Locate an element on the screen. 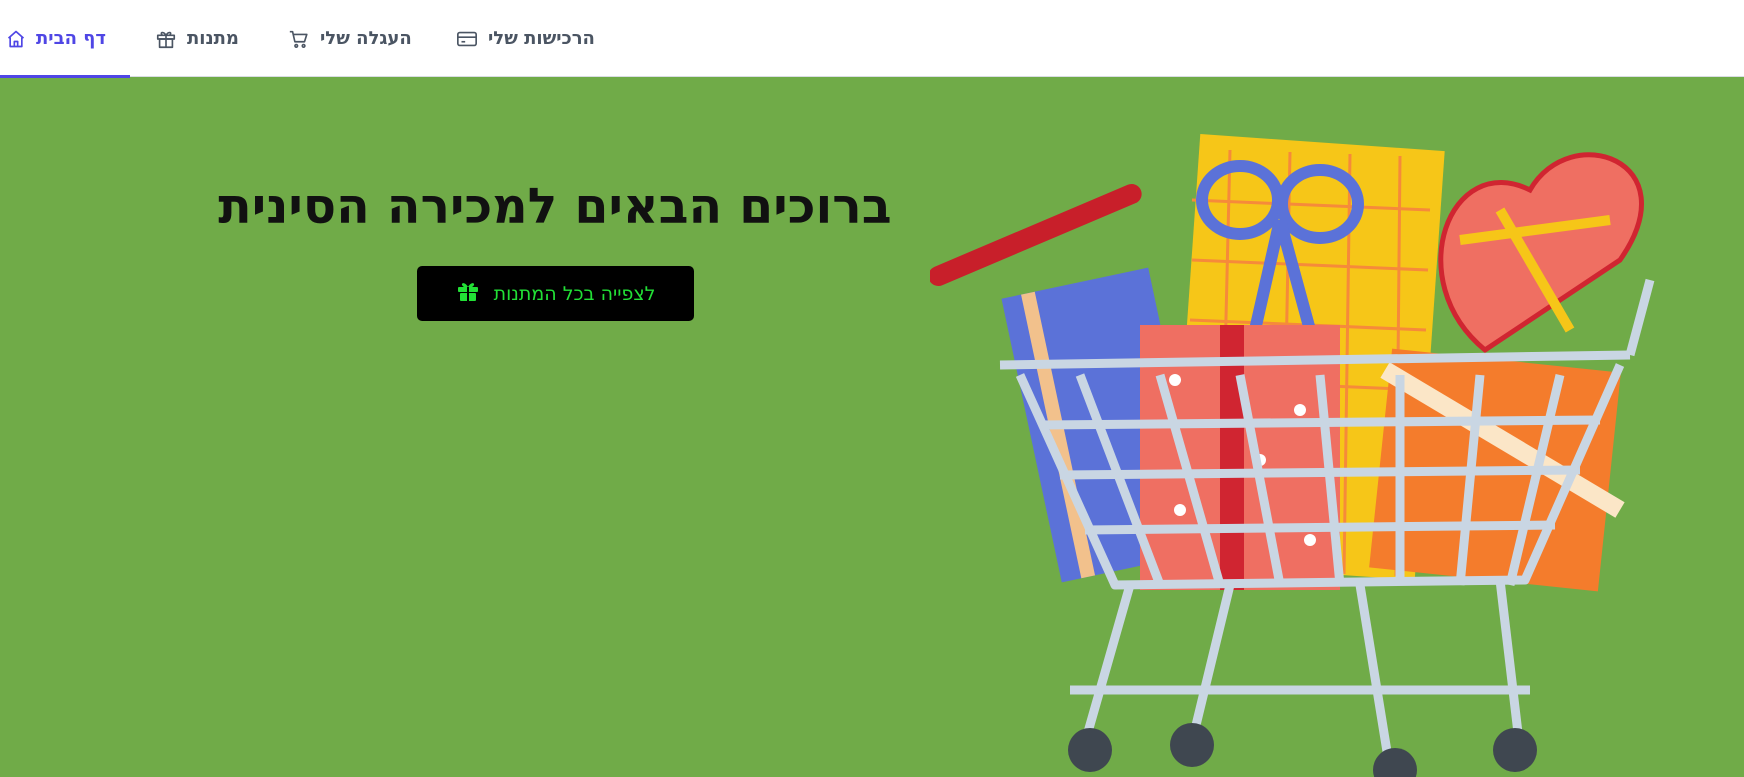  tab-home-label: דף הבית is located at coordinates (71, 38).